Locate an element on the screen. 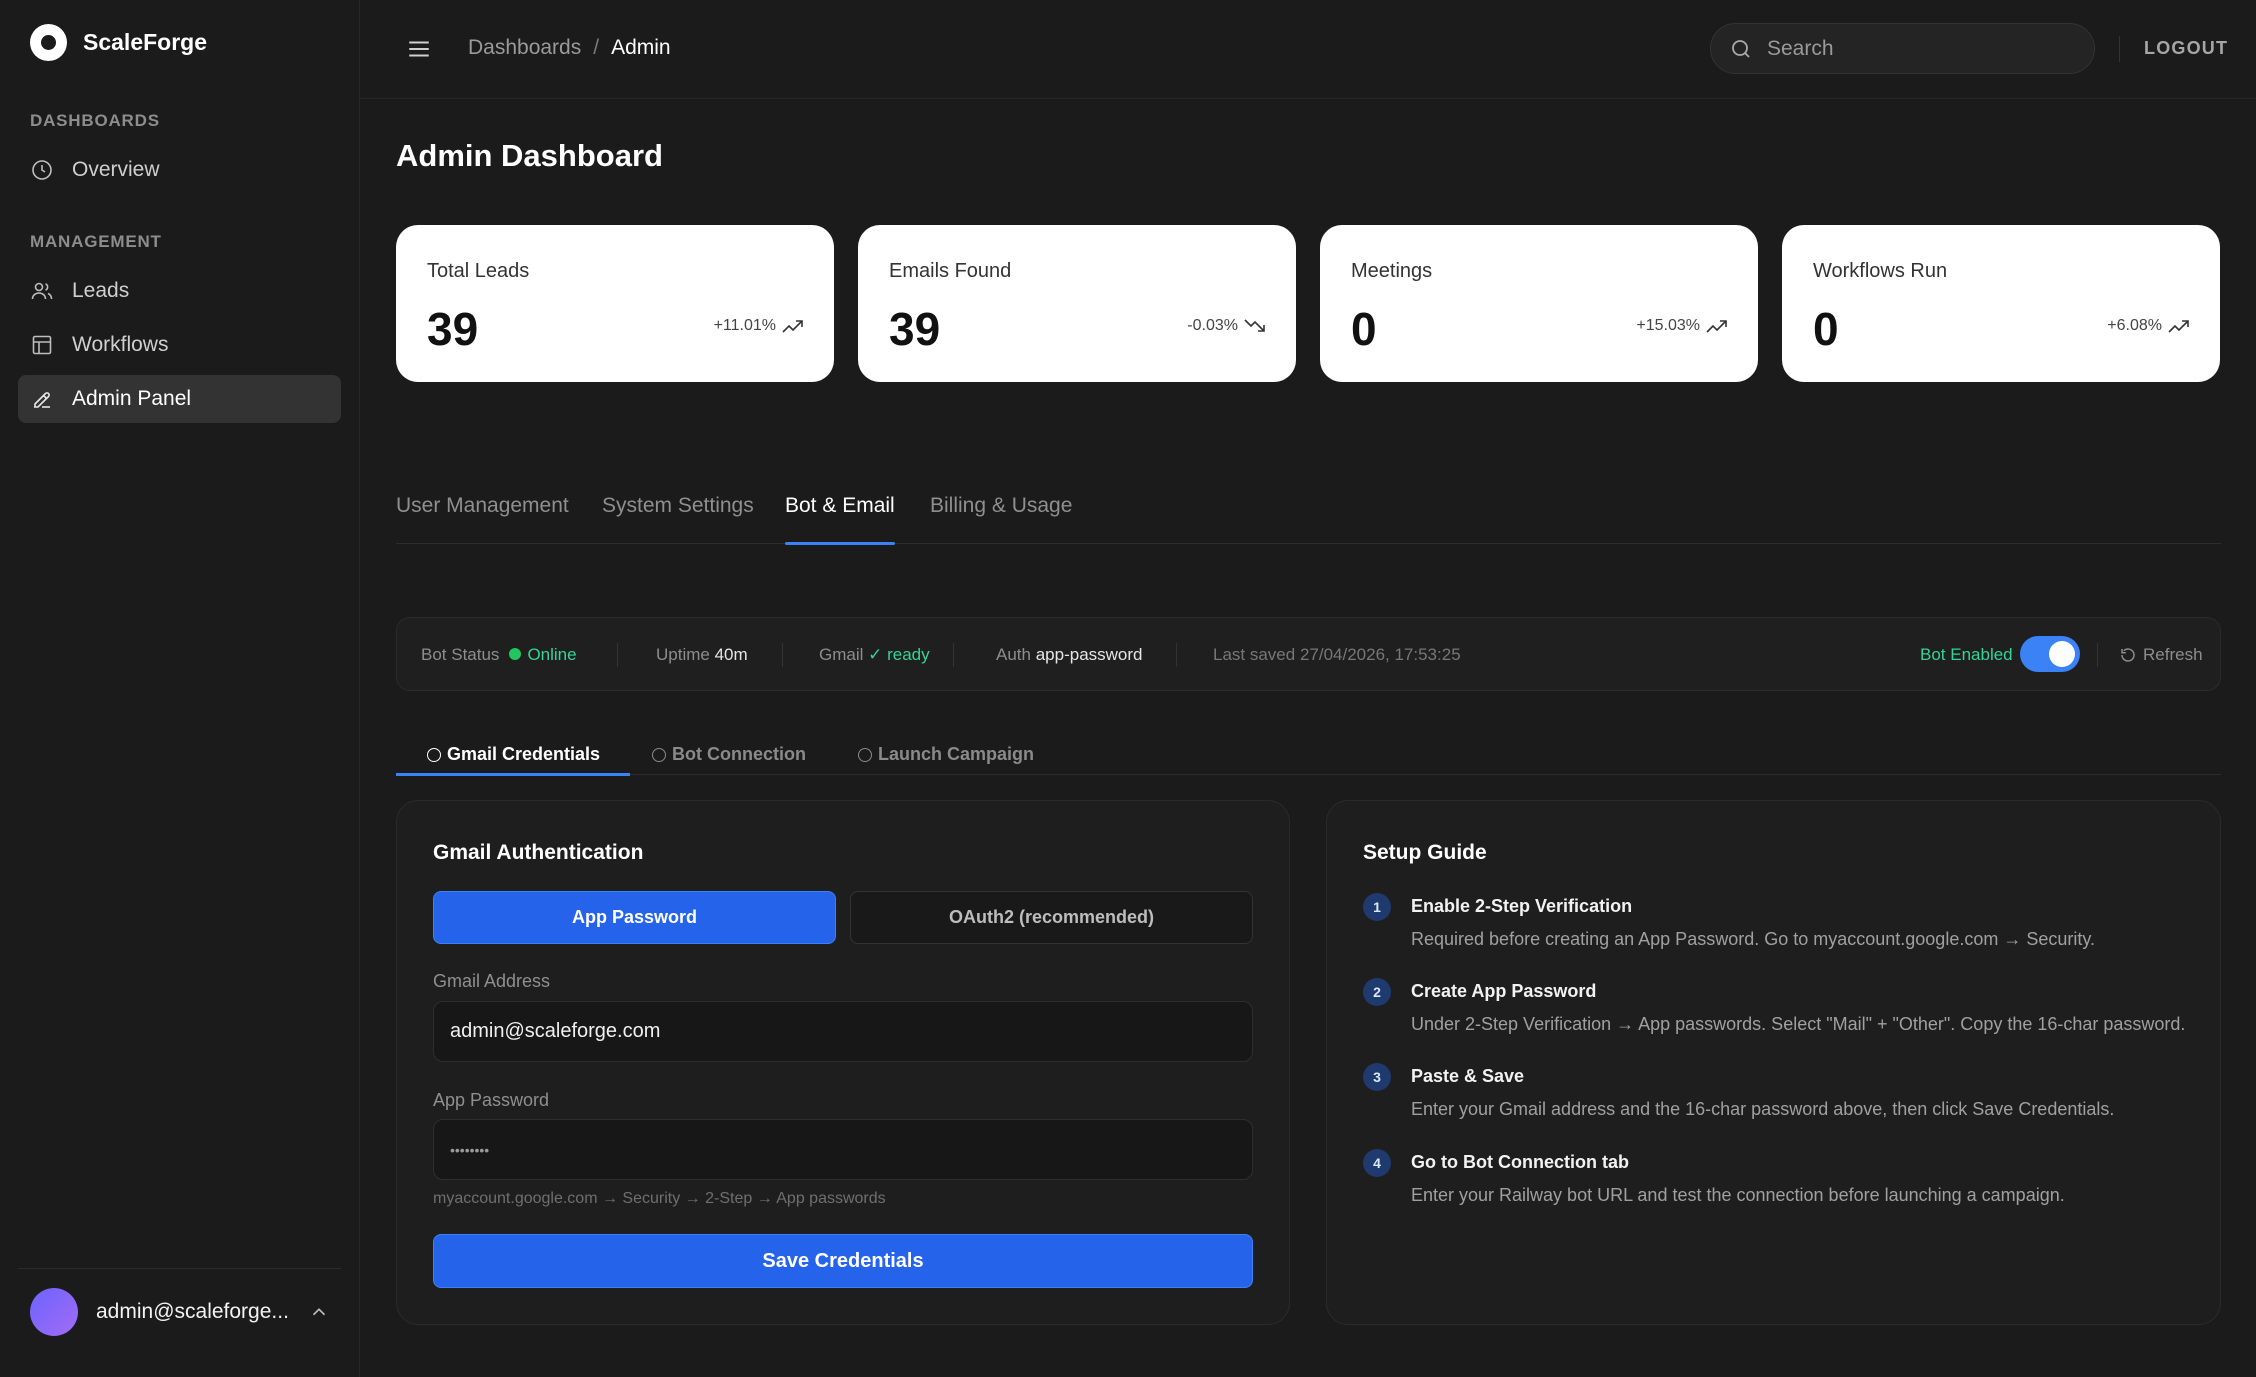  app-password-mode-button: App Password is located at coordinates (634, 917).